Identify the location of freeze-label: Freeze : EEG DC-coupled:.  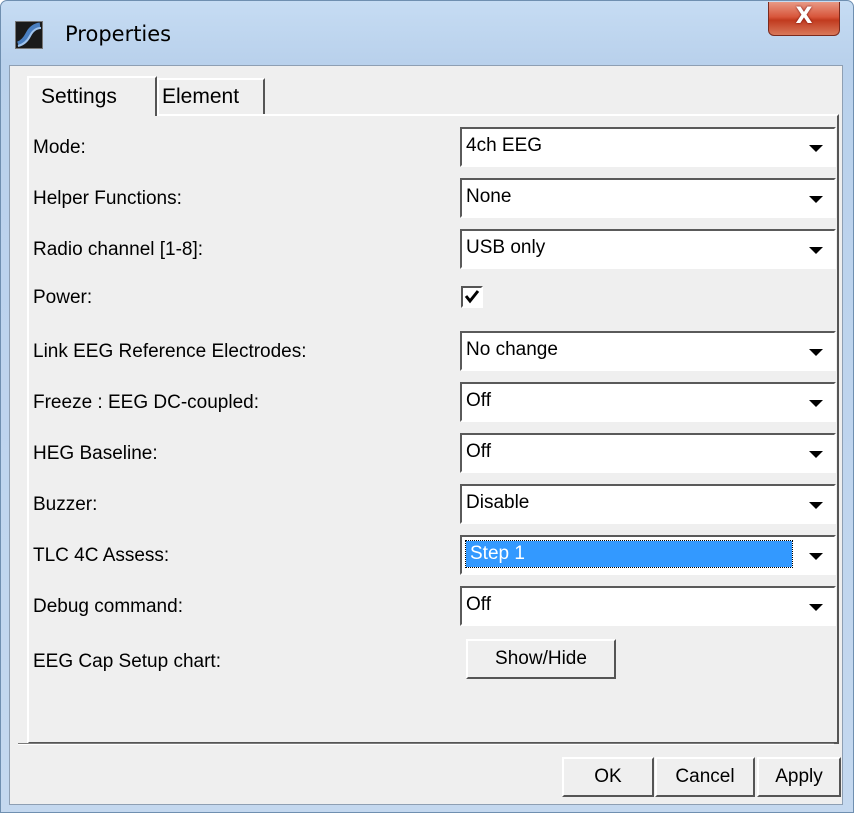
(146, 402).